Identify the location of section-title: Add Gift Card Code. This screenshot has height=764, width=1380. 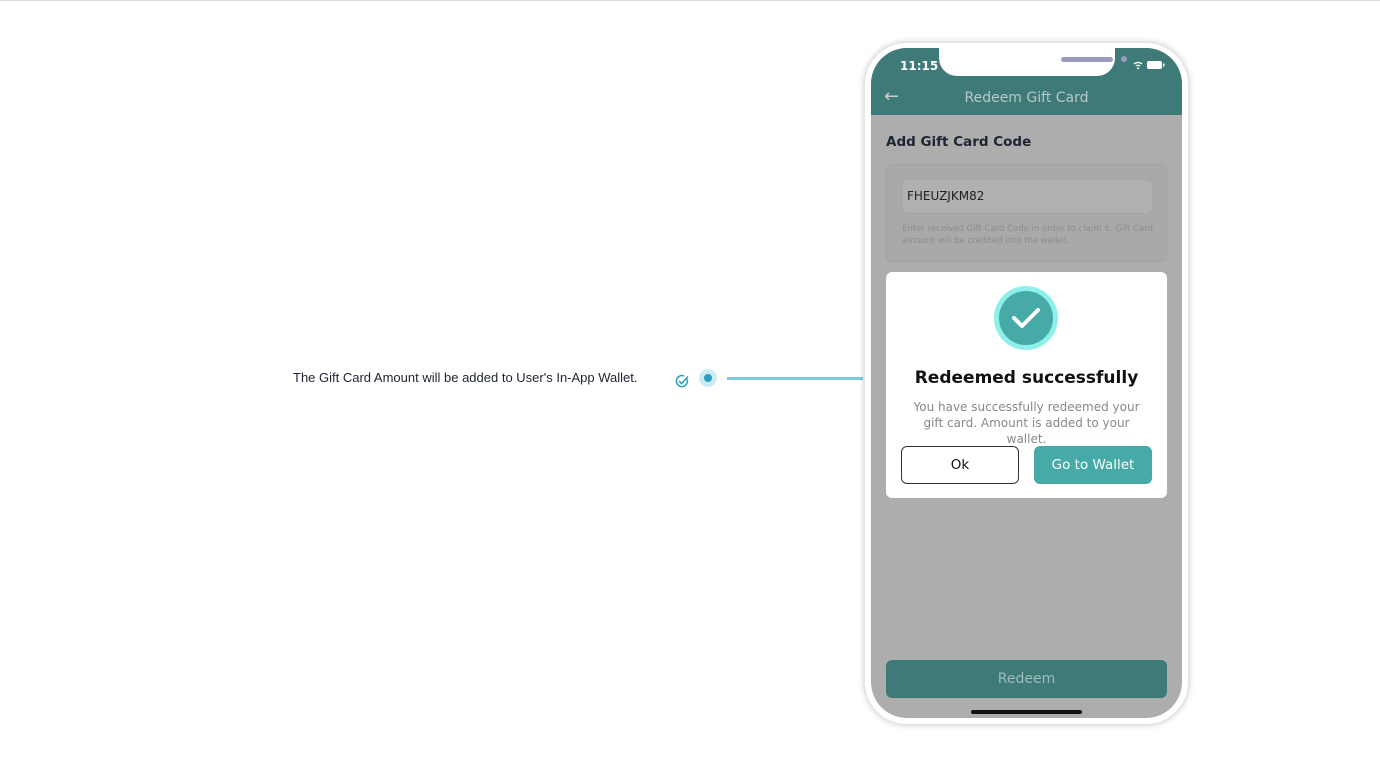
(959, 142).